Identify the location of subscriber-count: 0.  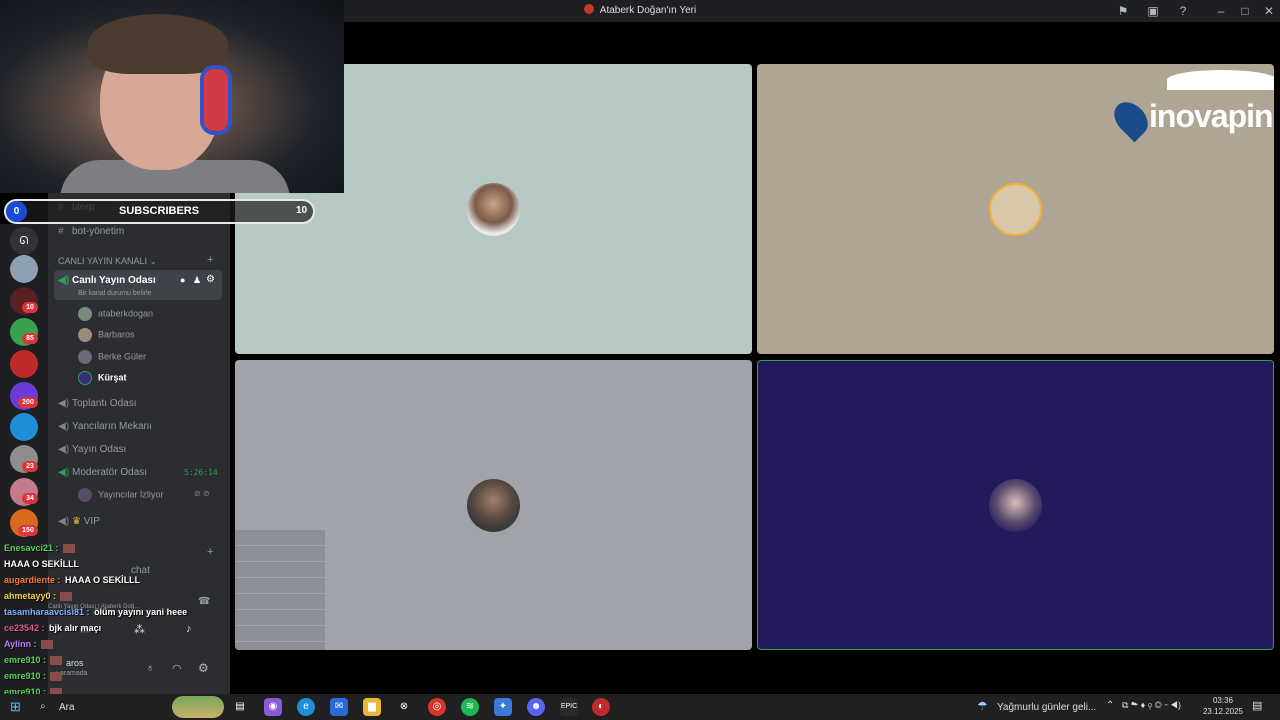
(16, 211).